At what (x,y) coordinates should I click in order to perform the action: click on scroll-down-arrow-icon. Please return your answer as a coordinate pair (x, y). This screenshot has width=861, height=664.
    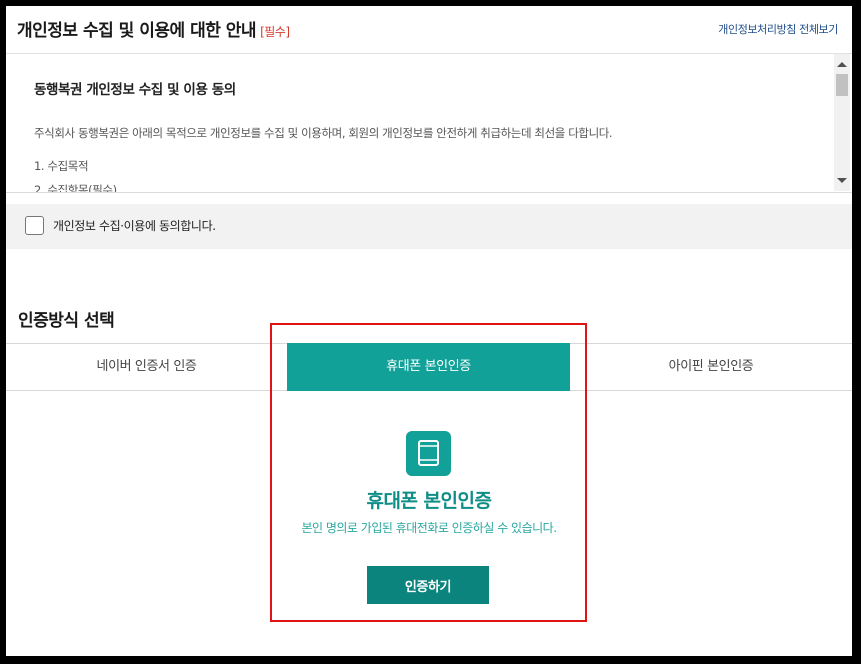
    Looking at the image, I should click on (842, 180).